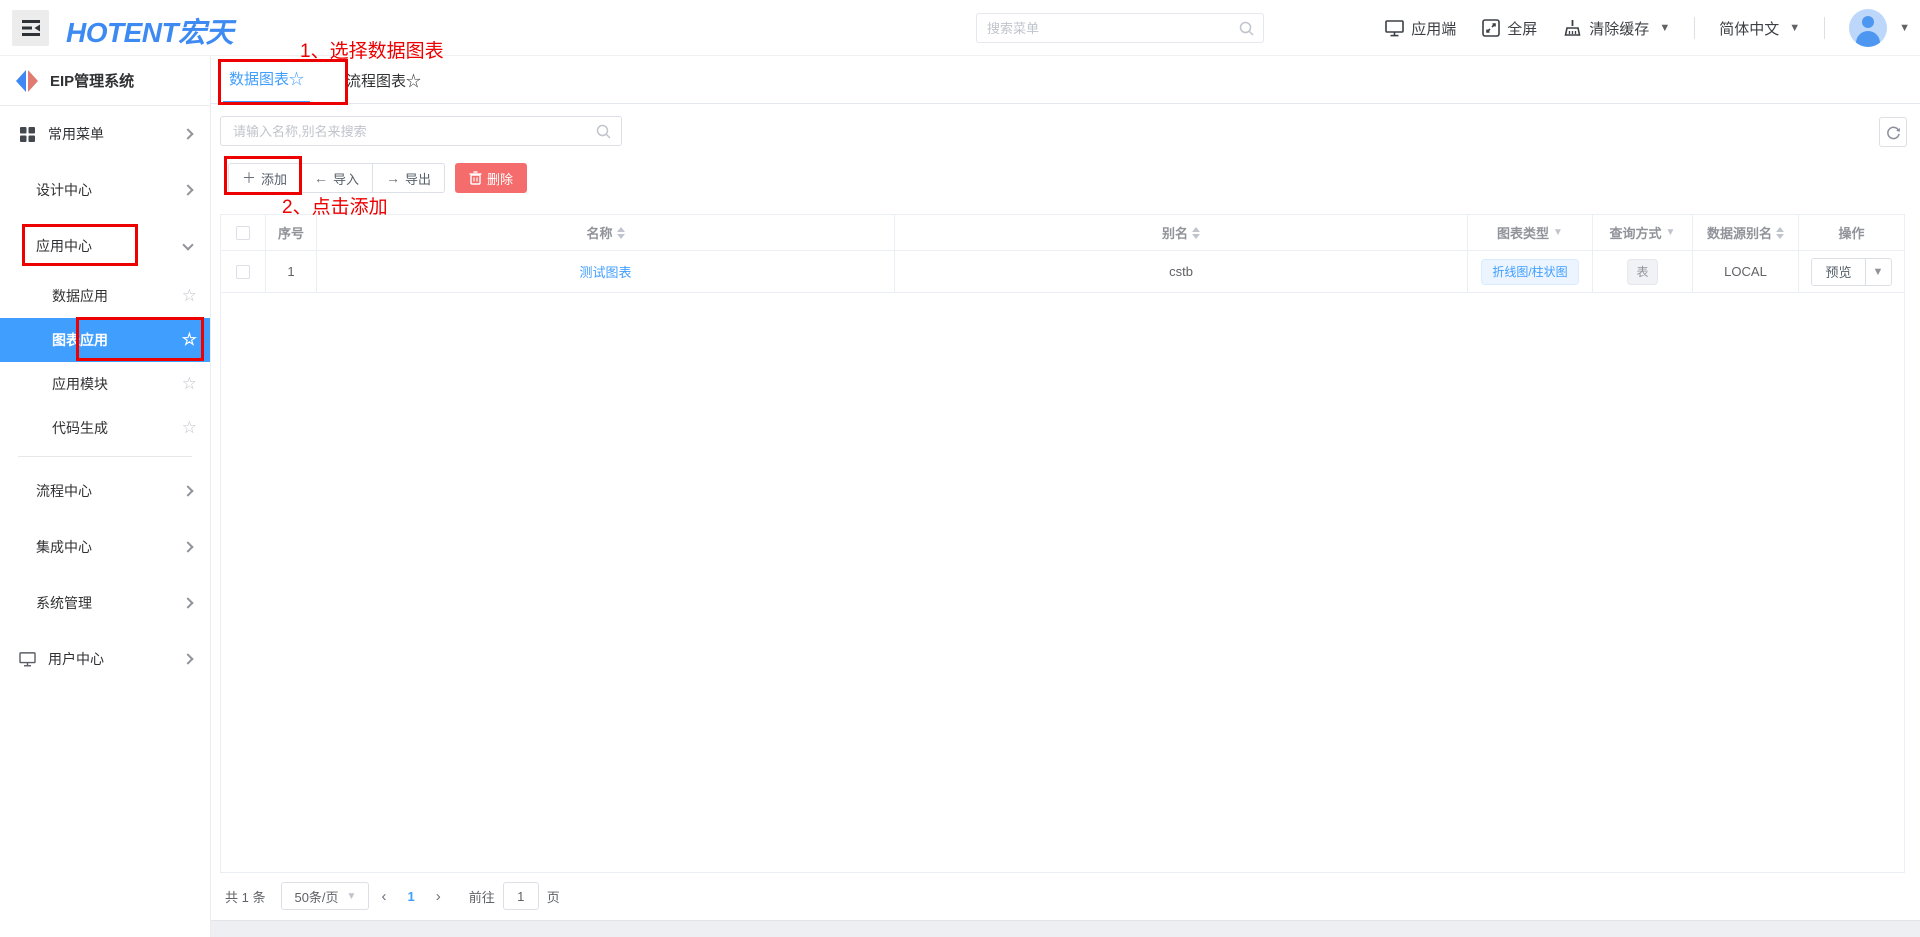  Describe the element at coordinates (520, 896) in the screenshot. I see `goto-page-input` at that location.